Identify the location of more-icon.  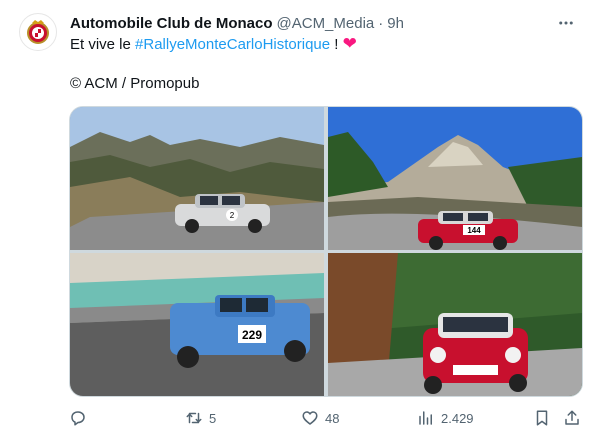
(566, 23).